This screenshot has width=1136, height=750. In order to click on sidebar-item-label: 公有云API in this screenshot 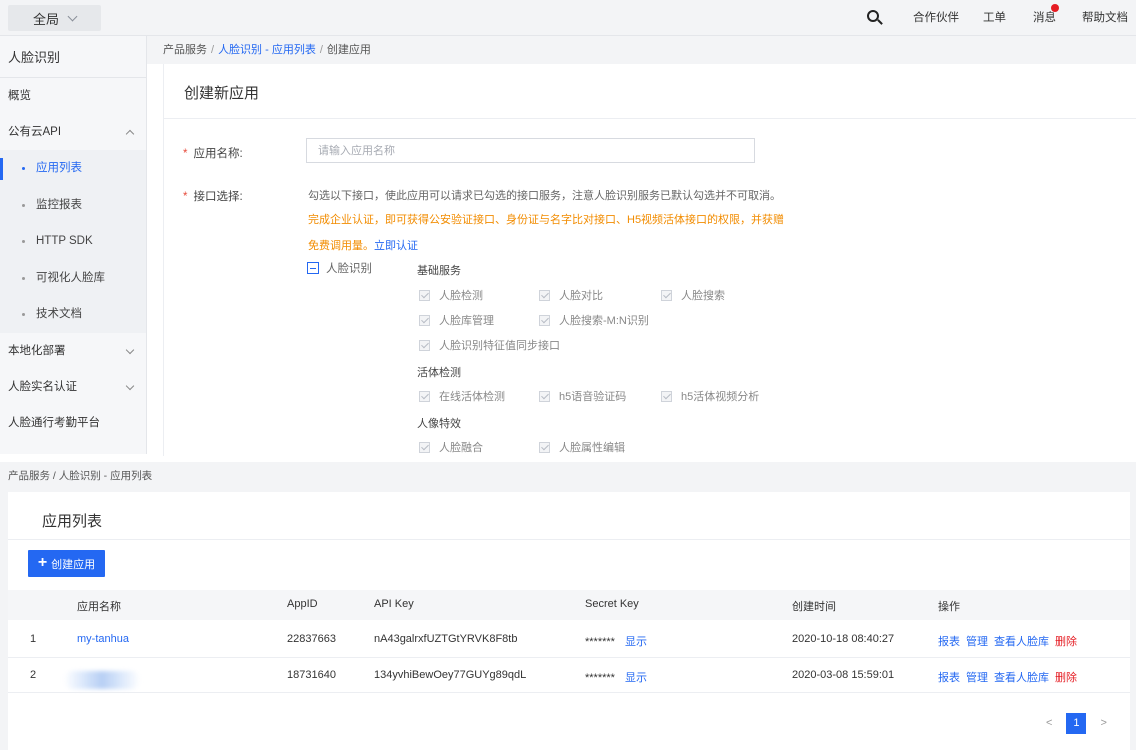, I will do `click(35, 132)`.